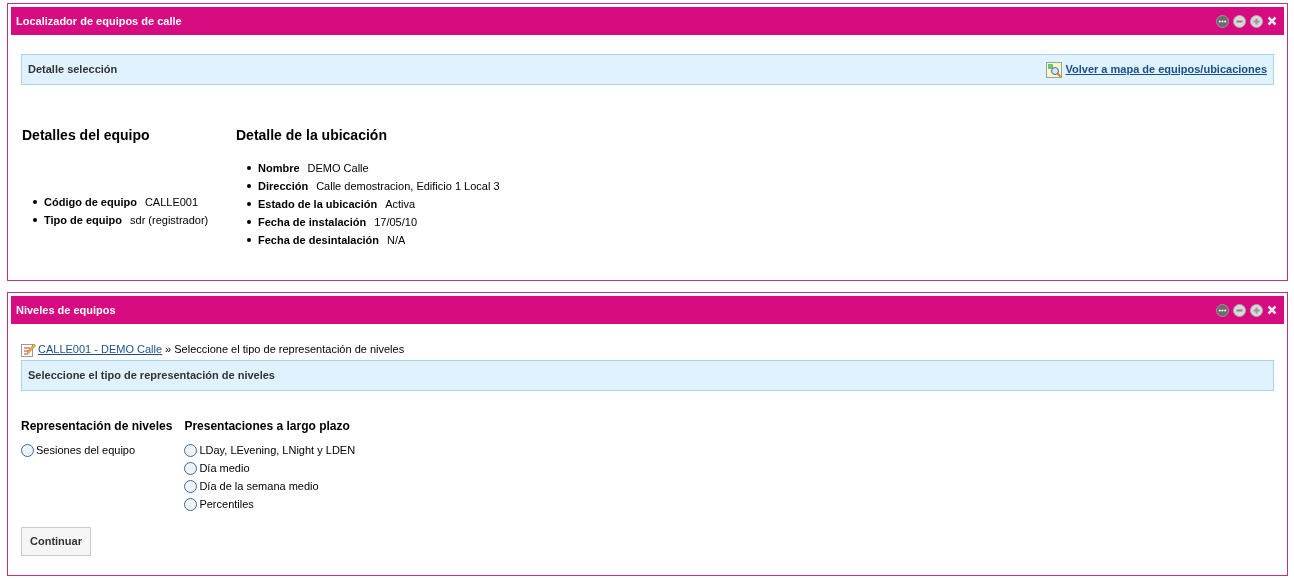 The width and height of the screenshot is (1294, 580). What do you see at coordinates (92, 349) in the screenshot?
I see `breadcrumb-link: CALLE001 - DEMO Calle` at bounding box center [92, 349].